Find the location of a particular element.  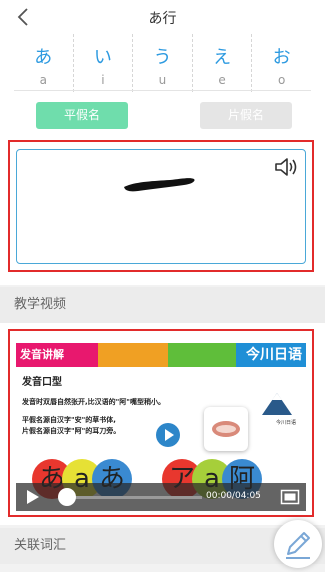

floating-write-button is located at coordinates (298, 544).